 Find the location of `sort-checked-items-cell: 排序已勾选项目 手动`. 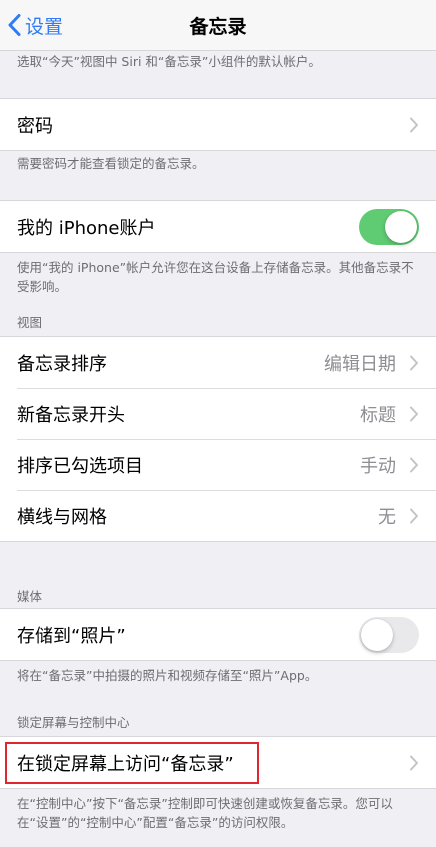

sort-checked-items-cell: 排序已勾选项目 手动 is located at coordinates (218, 464).